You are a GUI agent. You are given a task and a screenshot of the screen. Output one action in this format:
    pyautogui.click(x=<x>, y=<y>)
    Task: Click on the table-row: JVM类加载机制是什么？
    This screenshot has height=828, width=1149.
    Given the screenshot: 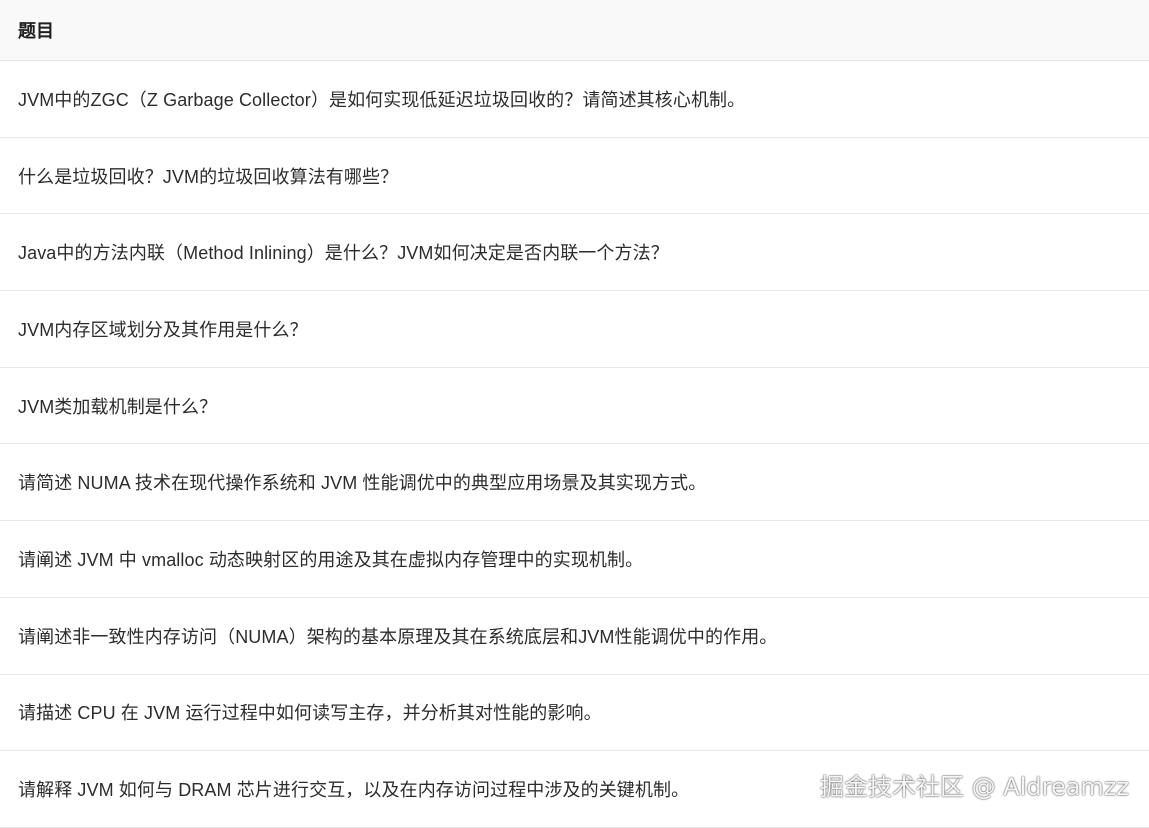 What is the action you would take?
    pyautogui.click(x=574, y=406)
    